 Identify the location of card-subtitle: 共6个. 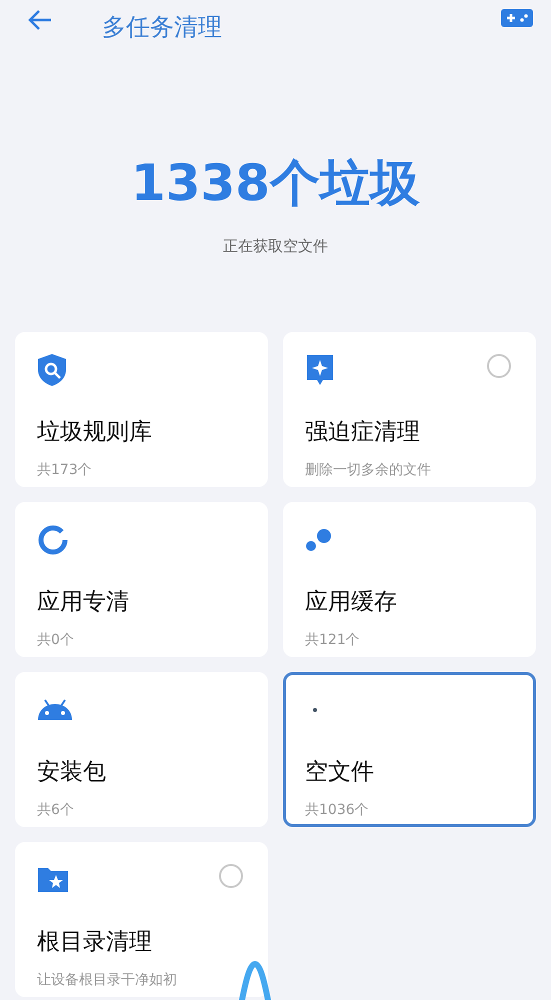
(56, 810).